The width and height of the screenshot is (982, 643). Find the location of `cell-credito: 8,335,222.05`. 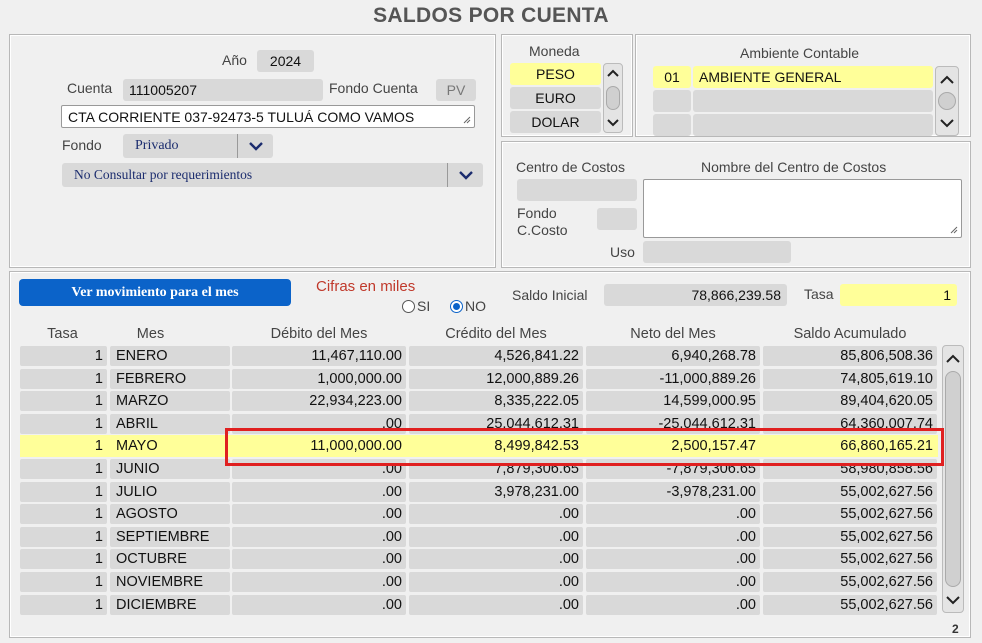

cell-credito: 8,335,222.05 is located at coordinates (496, 401).